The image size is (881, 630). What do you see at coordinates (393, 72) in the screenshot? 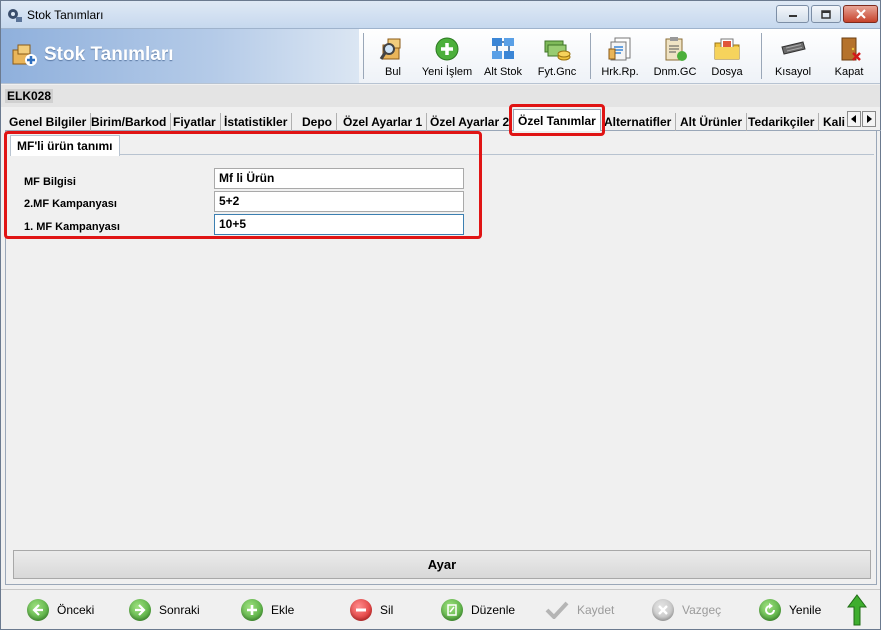
I see `toolbar-label: Bul` at bounding box center [393, 72].